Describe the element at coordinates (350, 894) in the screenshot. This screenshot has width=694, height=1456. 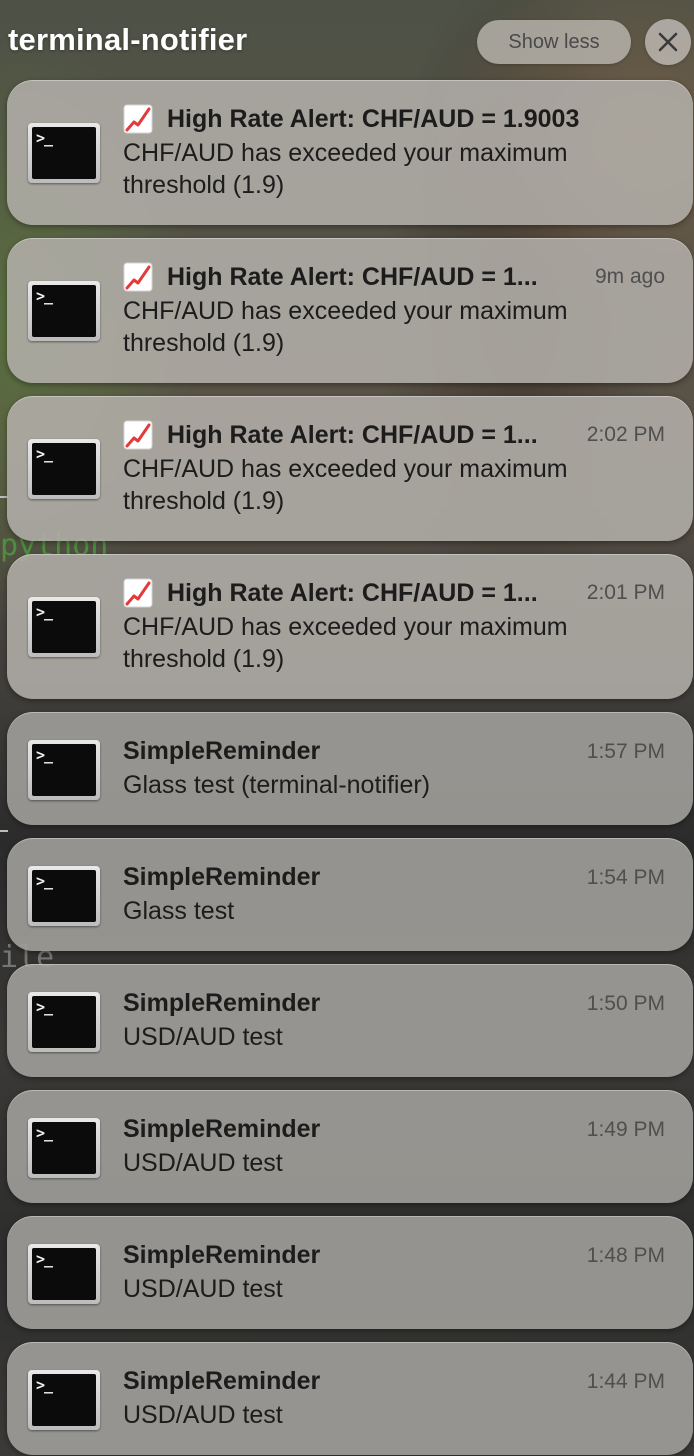
I see `notification-card: >_ SimpleReminder 1:54 PM Glass test` at that location.